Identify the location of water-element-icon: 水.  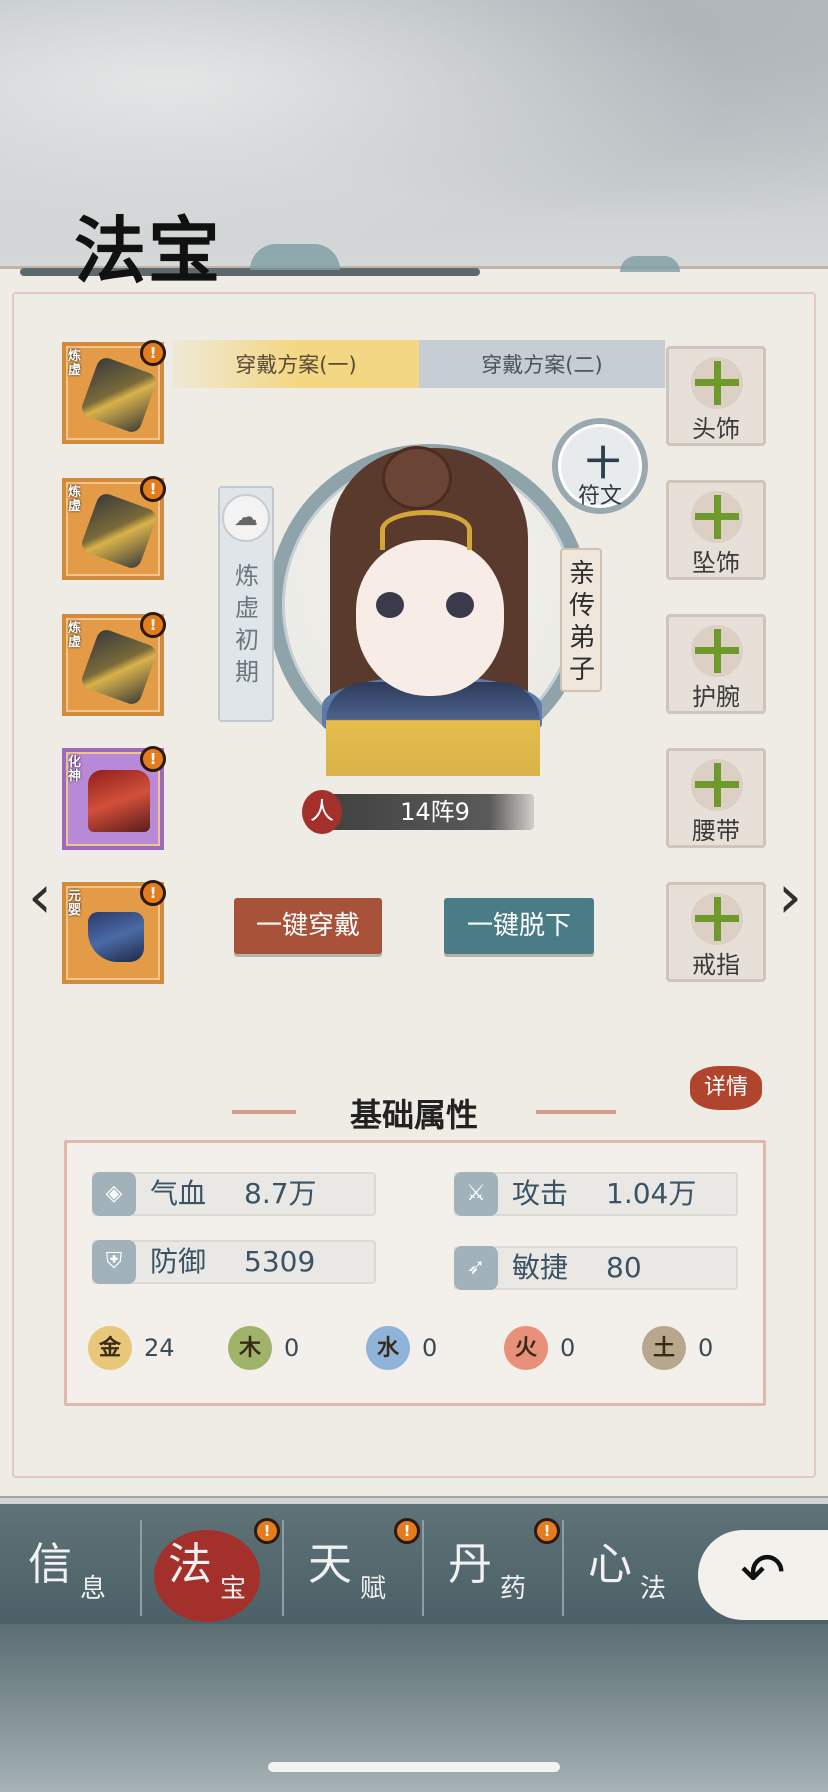
(388, 1348).